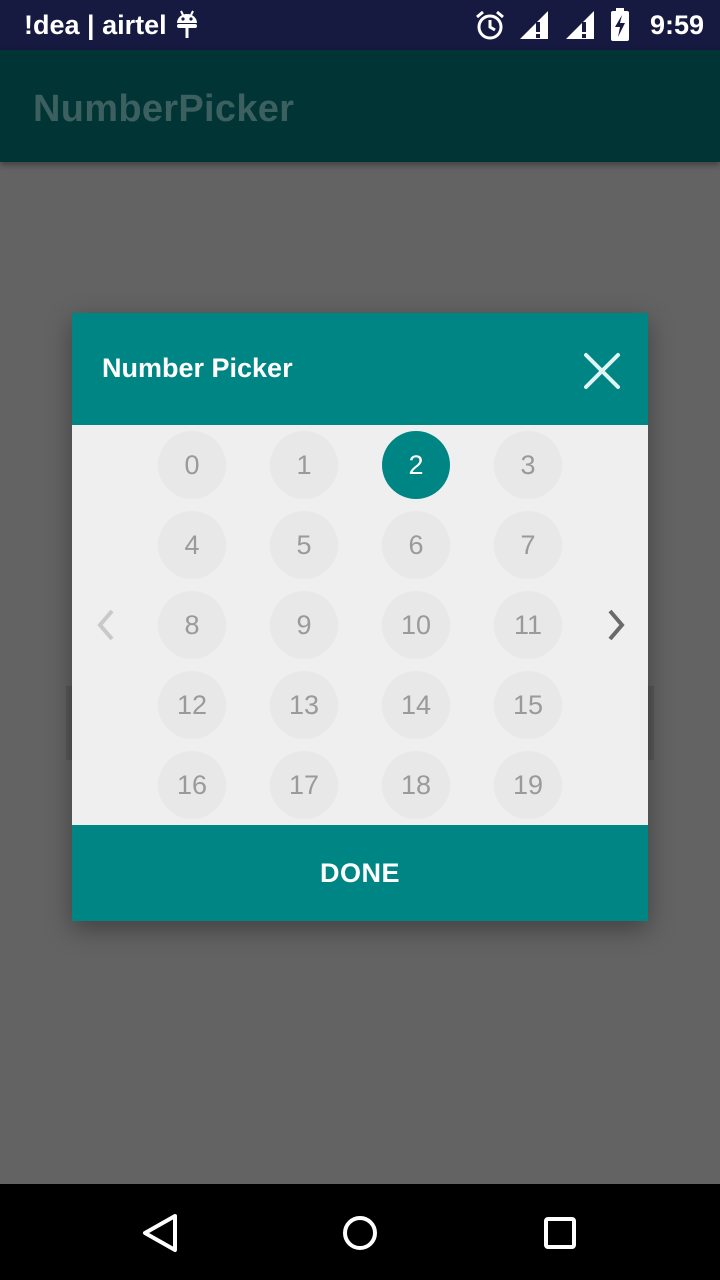  I want to click on number-cell: 14, so click(416, 705).